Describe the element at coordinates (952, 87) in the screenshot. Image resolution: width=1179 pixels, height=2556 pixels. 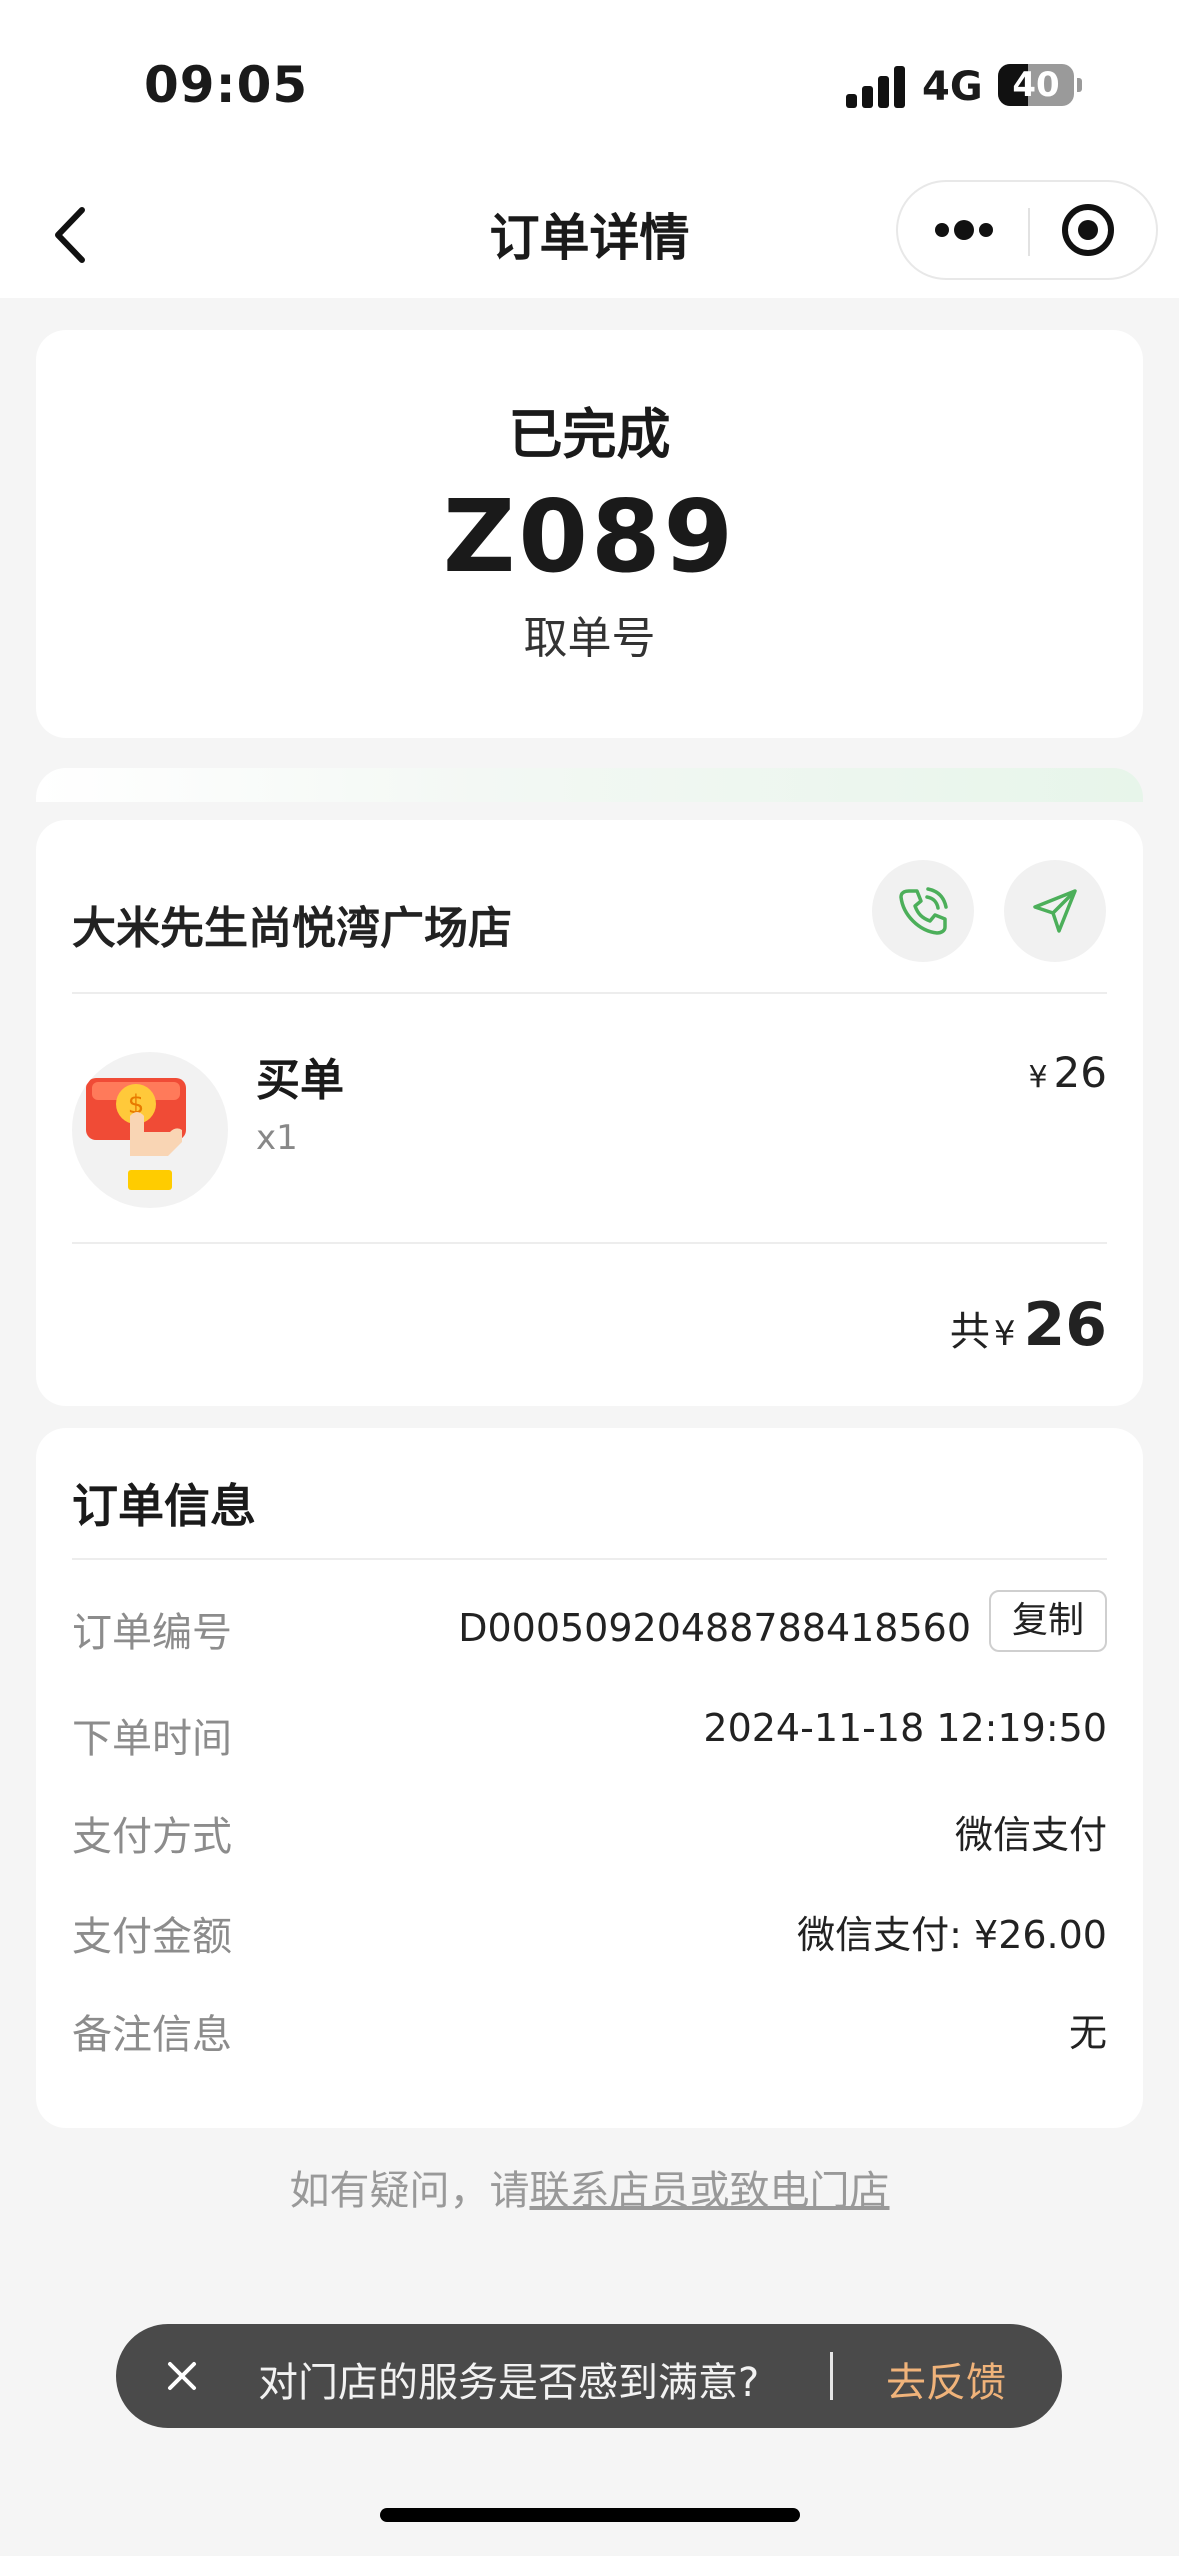
I see `network-type: 4G` at that location.